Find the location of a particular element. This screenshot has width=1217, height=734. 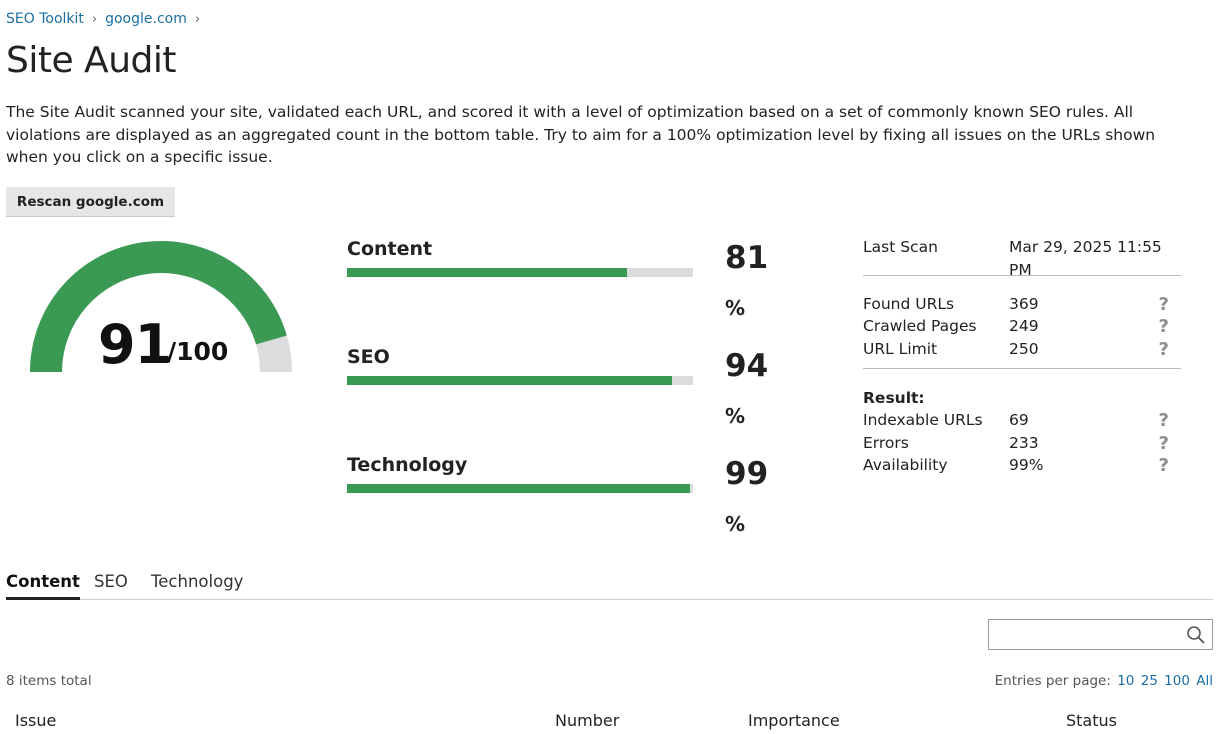

stat-row-url-limit: URL Limit 250 ? is located at coordinates (1022, 349).